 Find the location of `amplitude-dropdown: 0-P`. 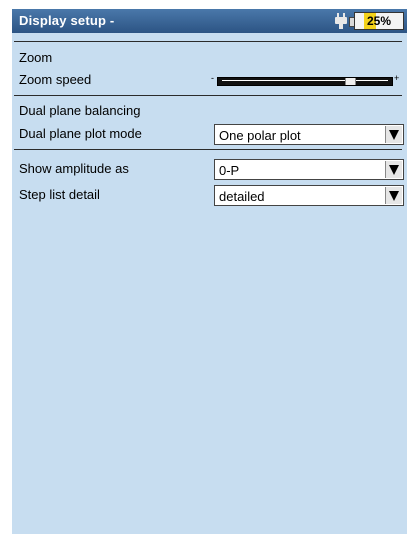

amplitude-dropdown: 0-P is located at coordinates (309, 169).